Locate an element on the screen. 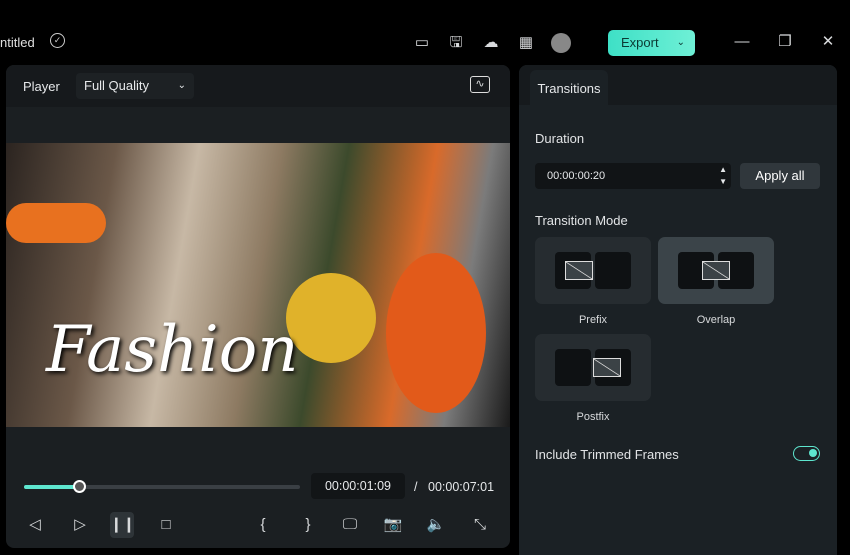 Image resolution: width=850 pixels, height=555 pixels. stepper-icon: ▲ ▼ is located at coordinates (723, 175).